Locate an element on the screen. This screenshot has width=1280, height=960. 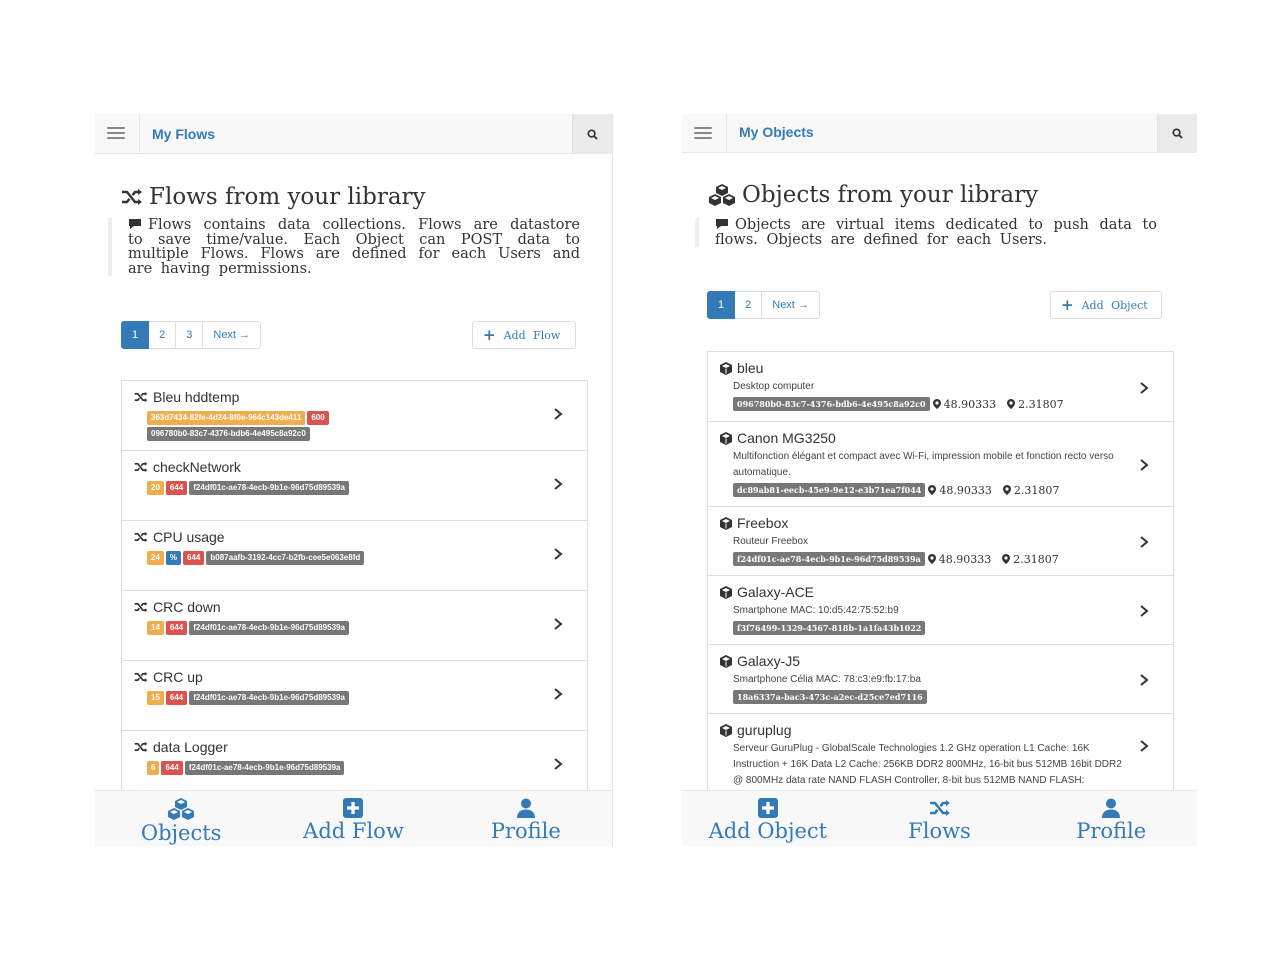
nav-flows: Flows is located at coordinates (940, 818).